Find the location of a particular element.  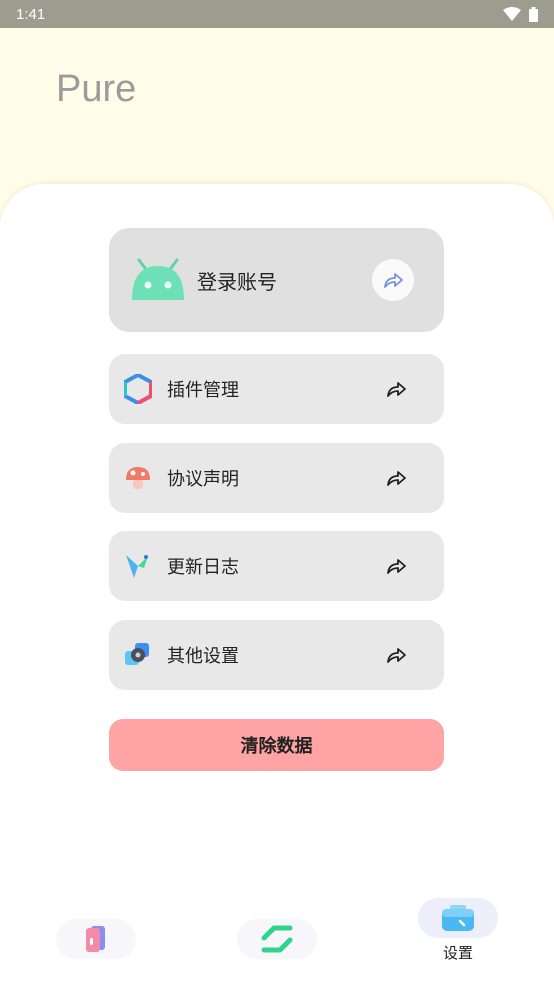

hexagon-icon is located at coordinates (138, 389).